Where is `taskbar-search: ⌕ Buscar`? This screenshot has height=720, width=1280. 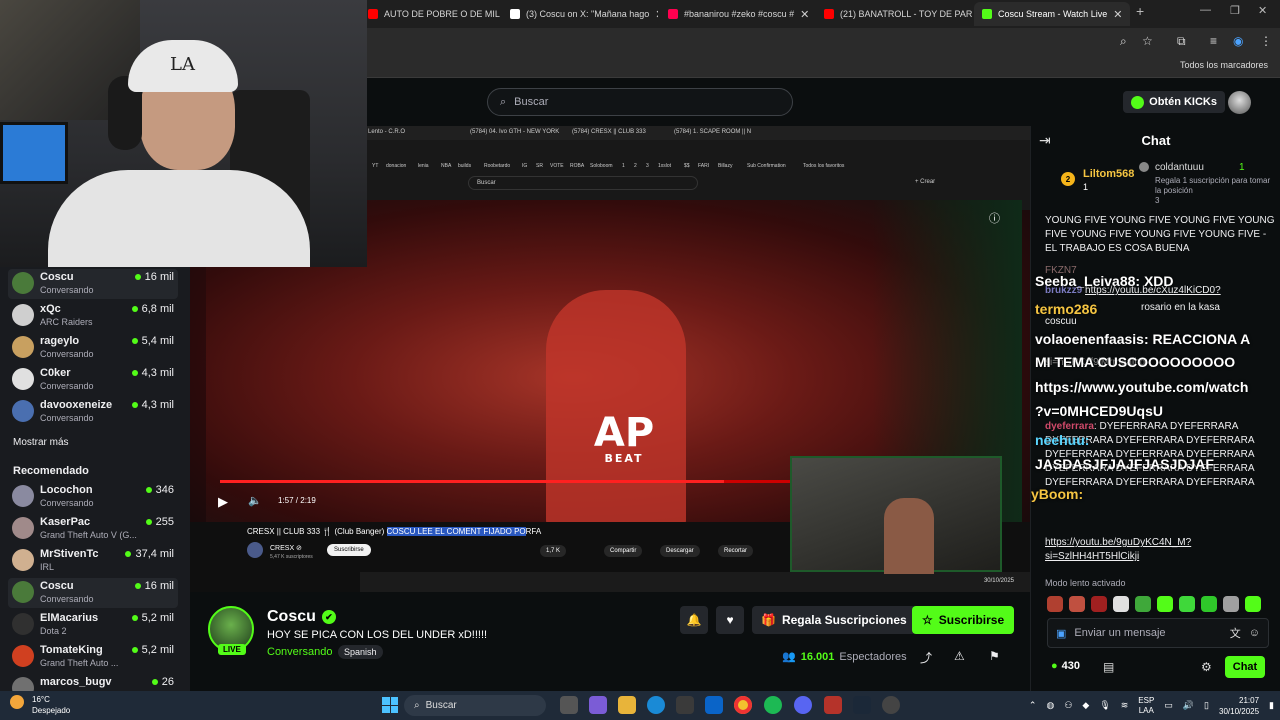 taskbar-search: ⌕ Buscar is located at coordinates (475, 705).